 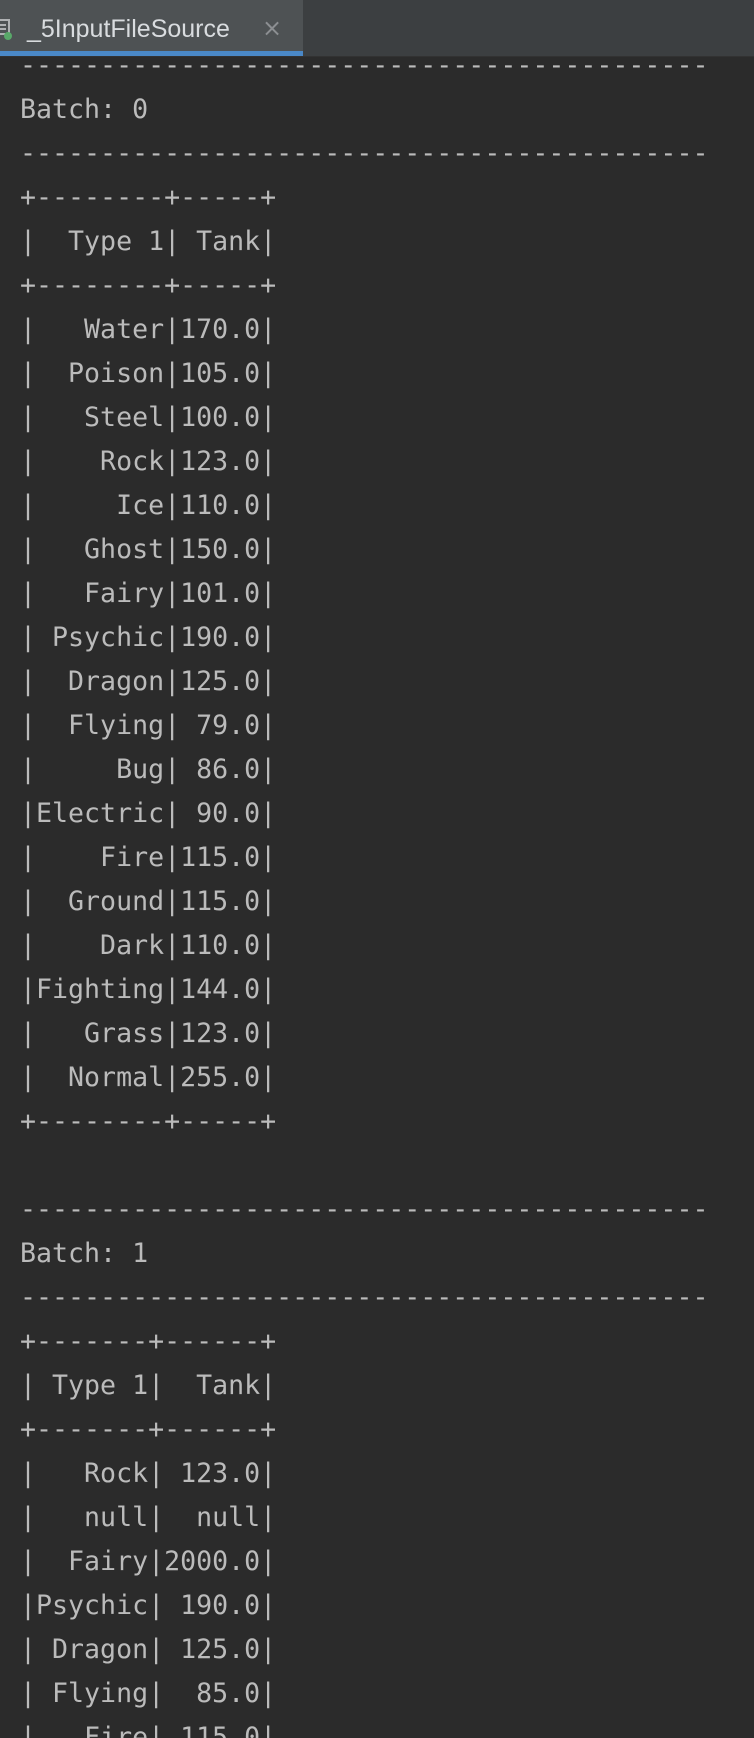 I want to click on console-line: | Water|170.0|, so click(x=148, y=329).